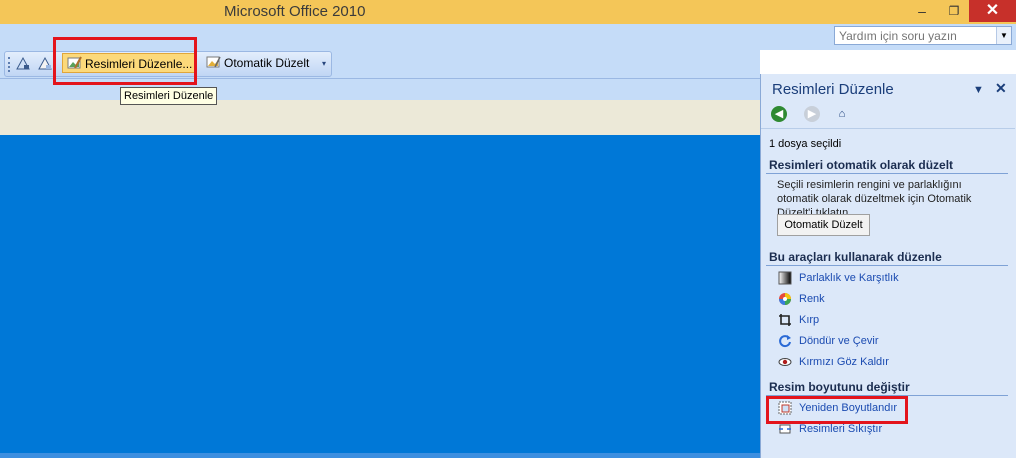 The width and height of the screenshot is (1016, 458). I want to click on forward-arrow-icon: ▶, so click(812, 114).